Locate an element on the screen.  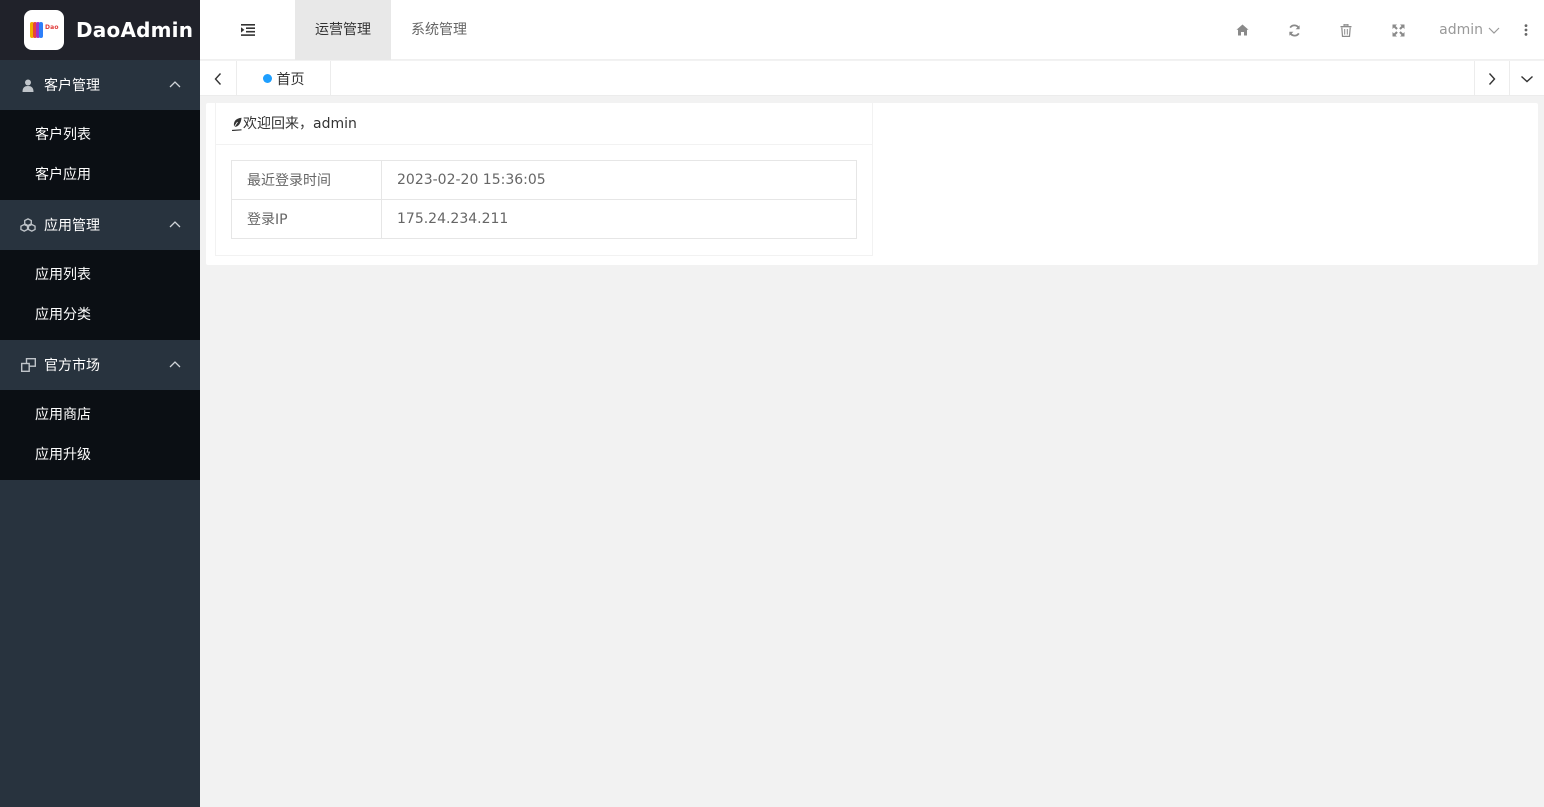
sidebar-item-app-list: 应用列表 is located at coordinates (100, 275).